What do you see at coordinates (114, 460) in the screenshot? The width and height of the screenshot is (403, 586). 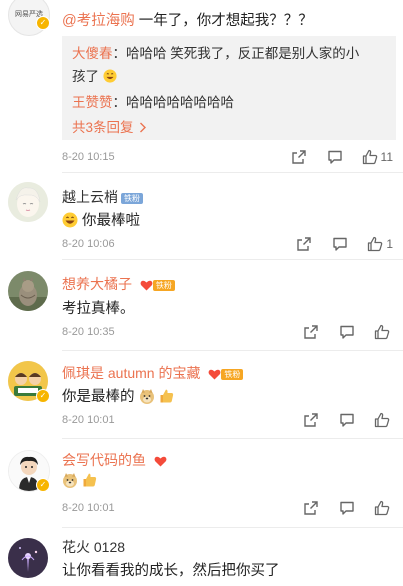 I see `comment-author: 会写代码的鱼` at bounding box center [114, 460].